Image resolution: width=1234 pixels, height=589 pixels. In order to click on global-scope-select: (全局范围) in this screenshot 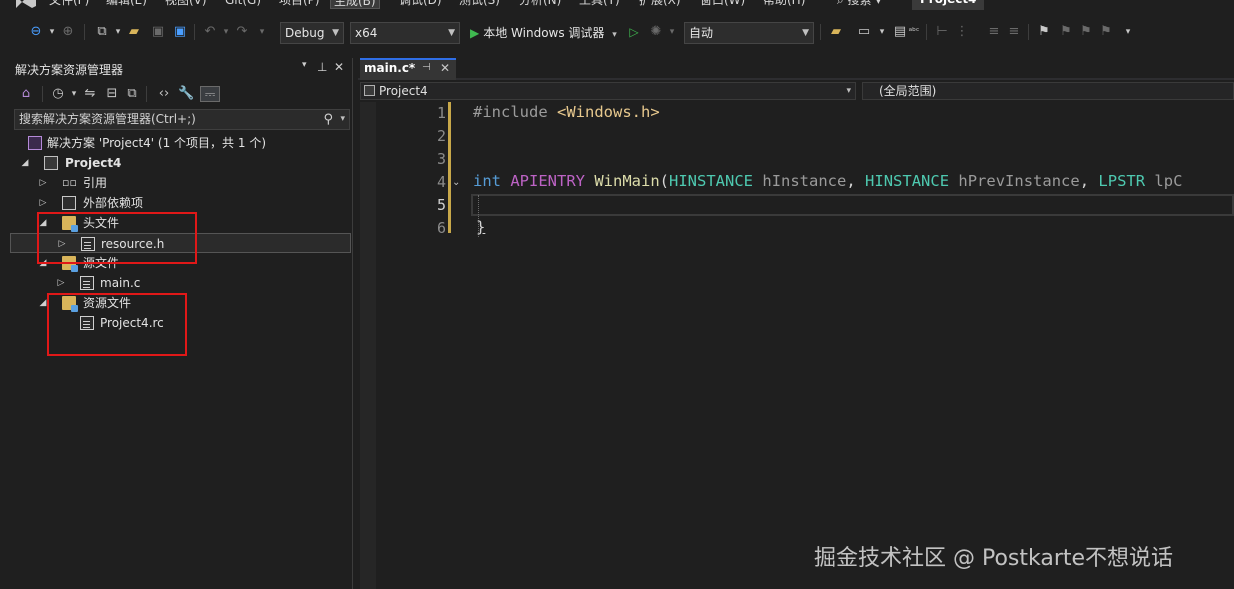, I will do `click(1048, 91)`.